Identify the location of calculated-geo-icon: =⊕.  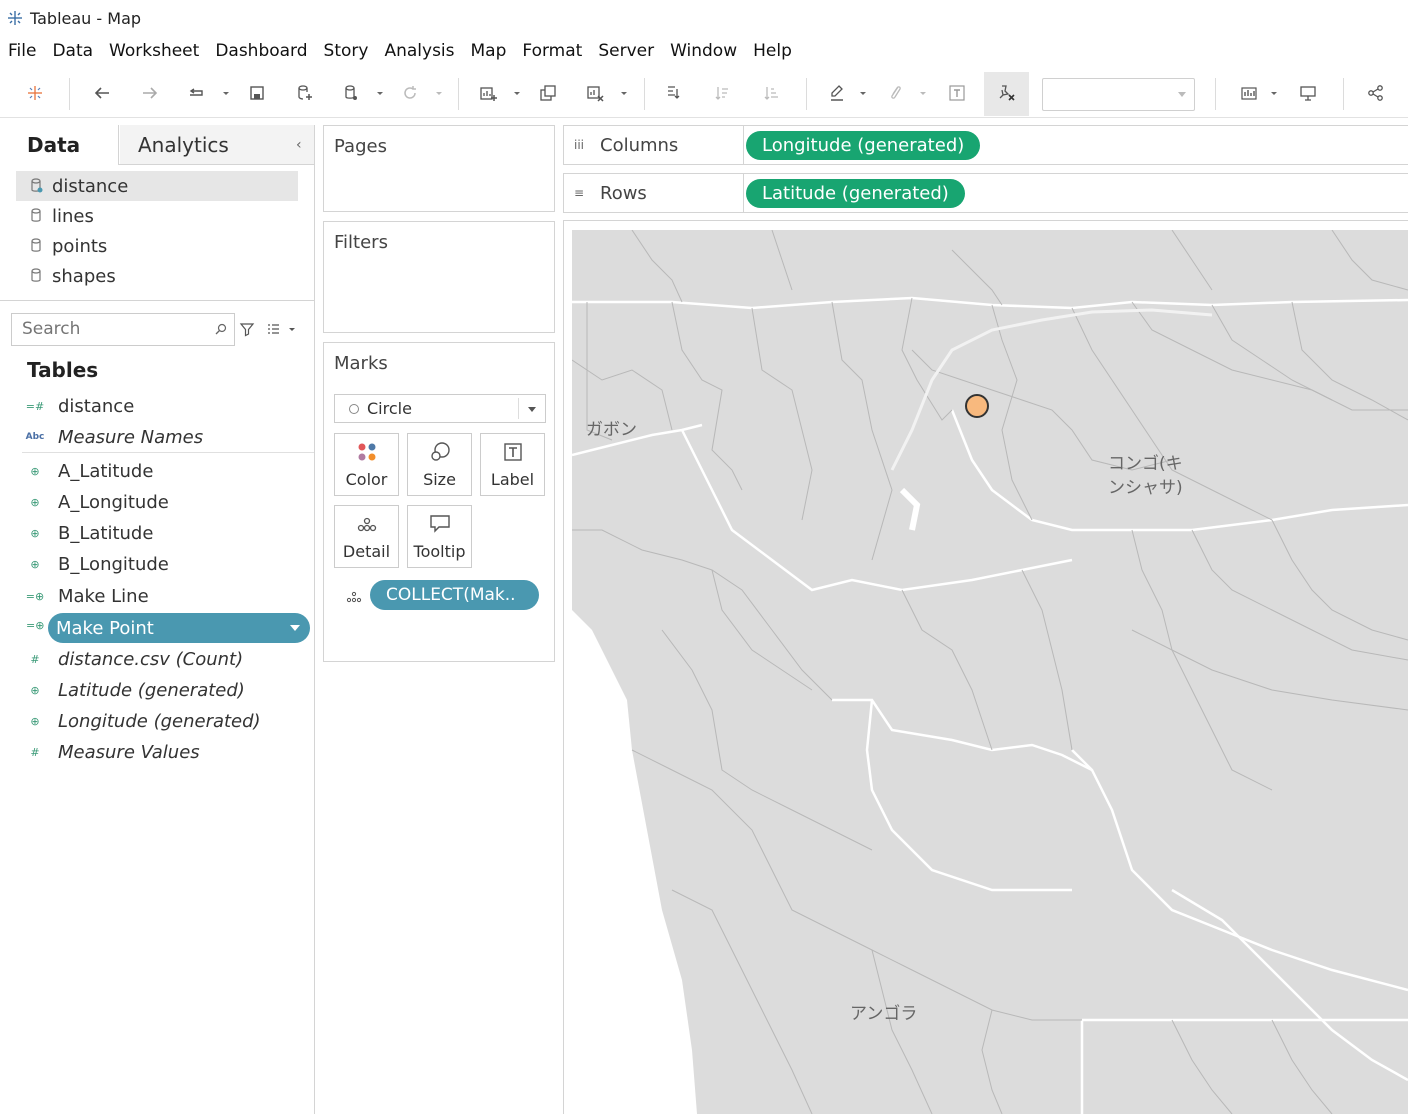
(35, 625).